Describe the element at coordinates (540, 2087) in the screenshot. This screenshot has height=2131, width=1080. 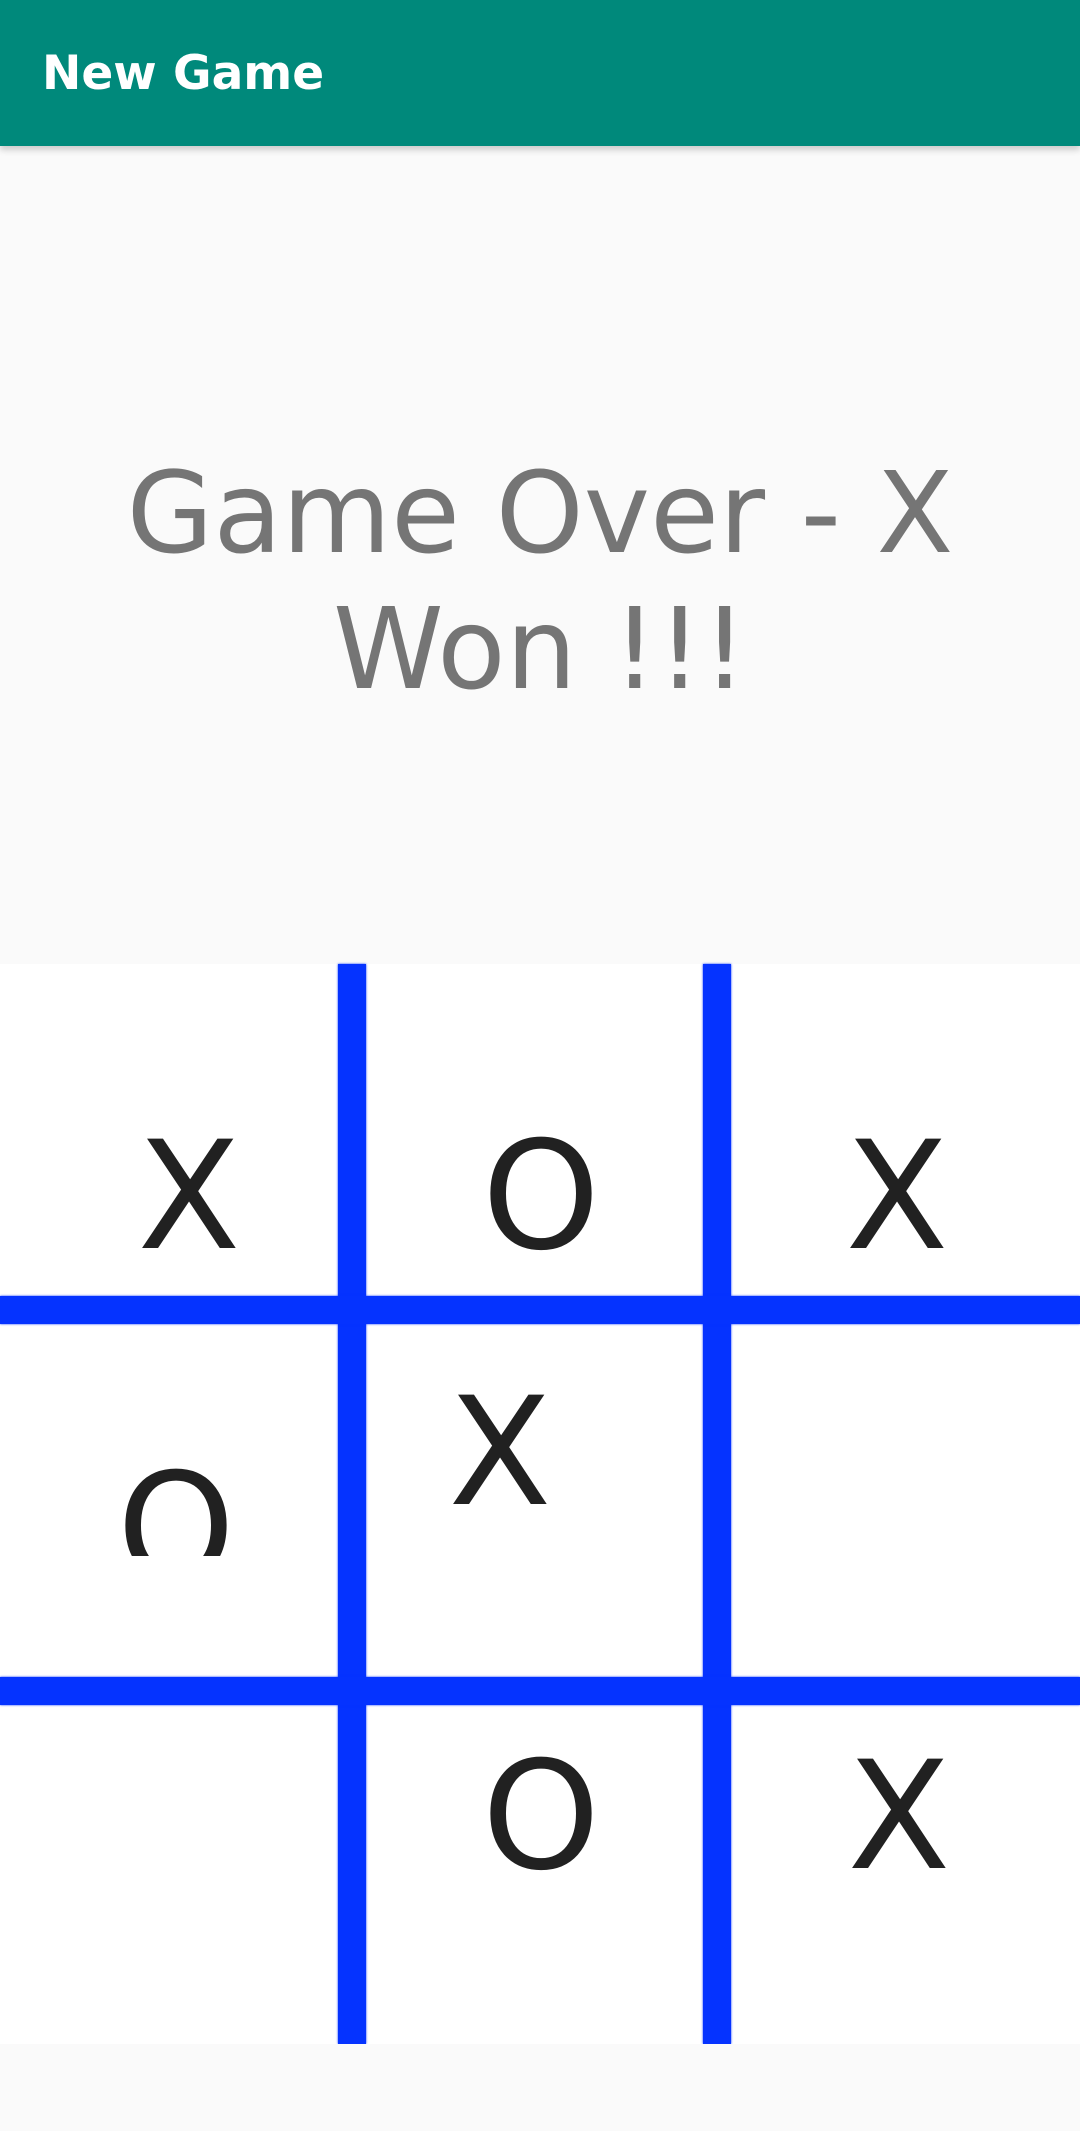
I see `bottom-strip` at that location.